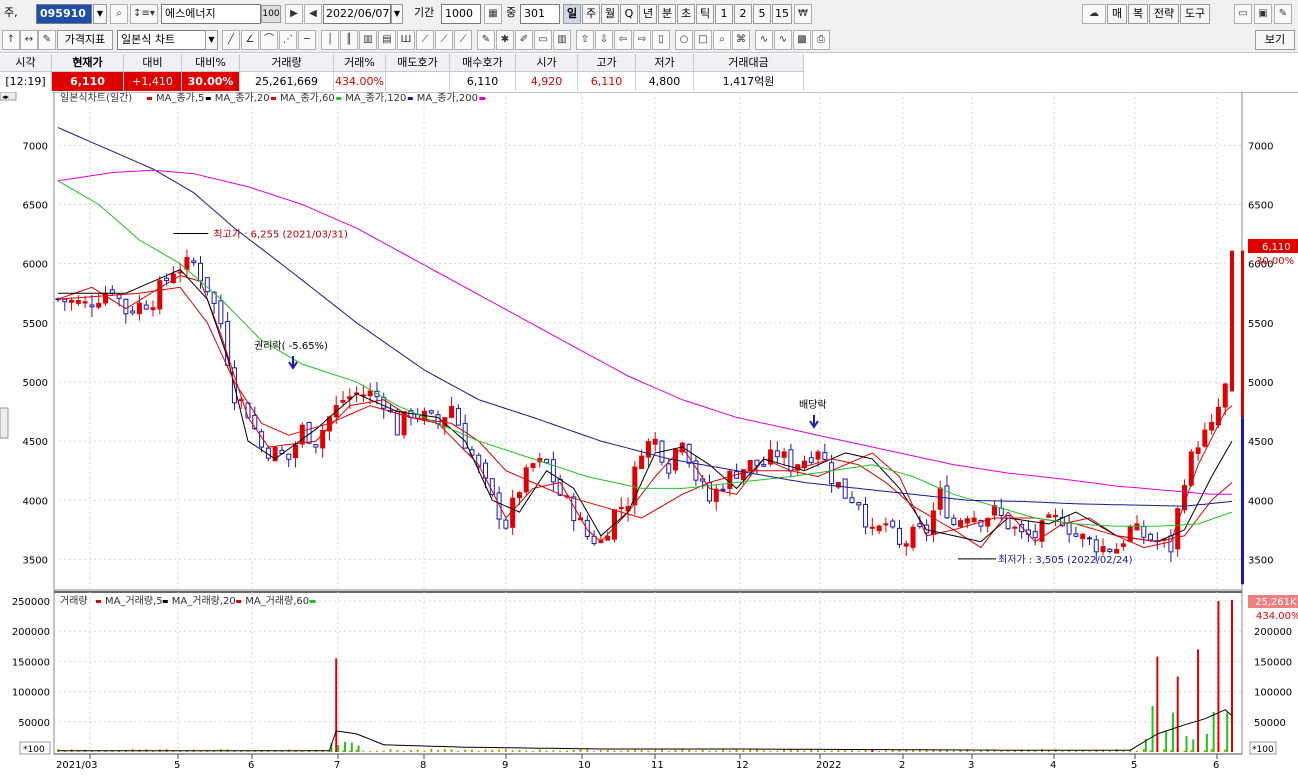 Image resolution: width=1298 pixels, height=778 pixels. What do you see at coordinates (119, 14) in the screenshot?
I see `search-icon: ⌕` at bounding box center [119, 14].